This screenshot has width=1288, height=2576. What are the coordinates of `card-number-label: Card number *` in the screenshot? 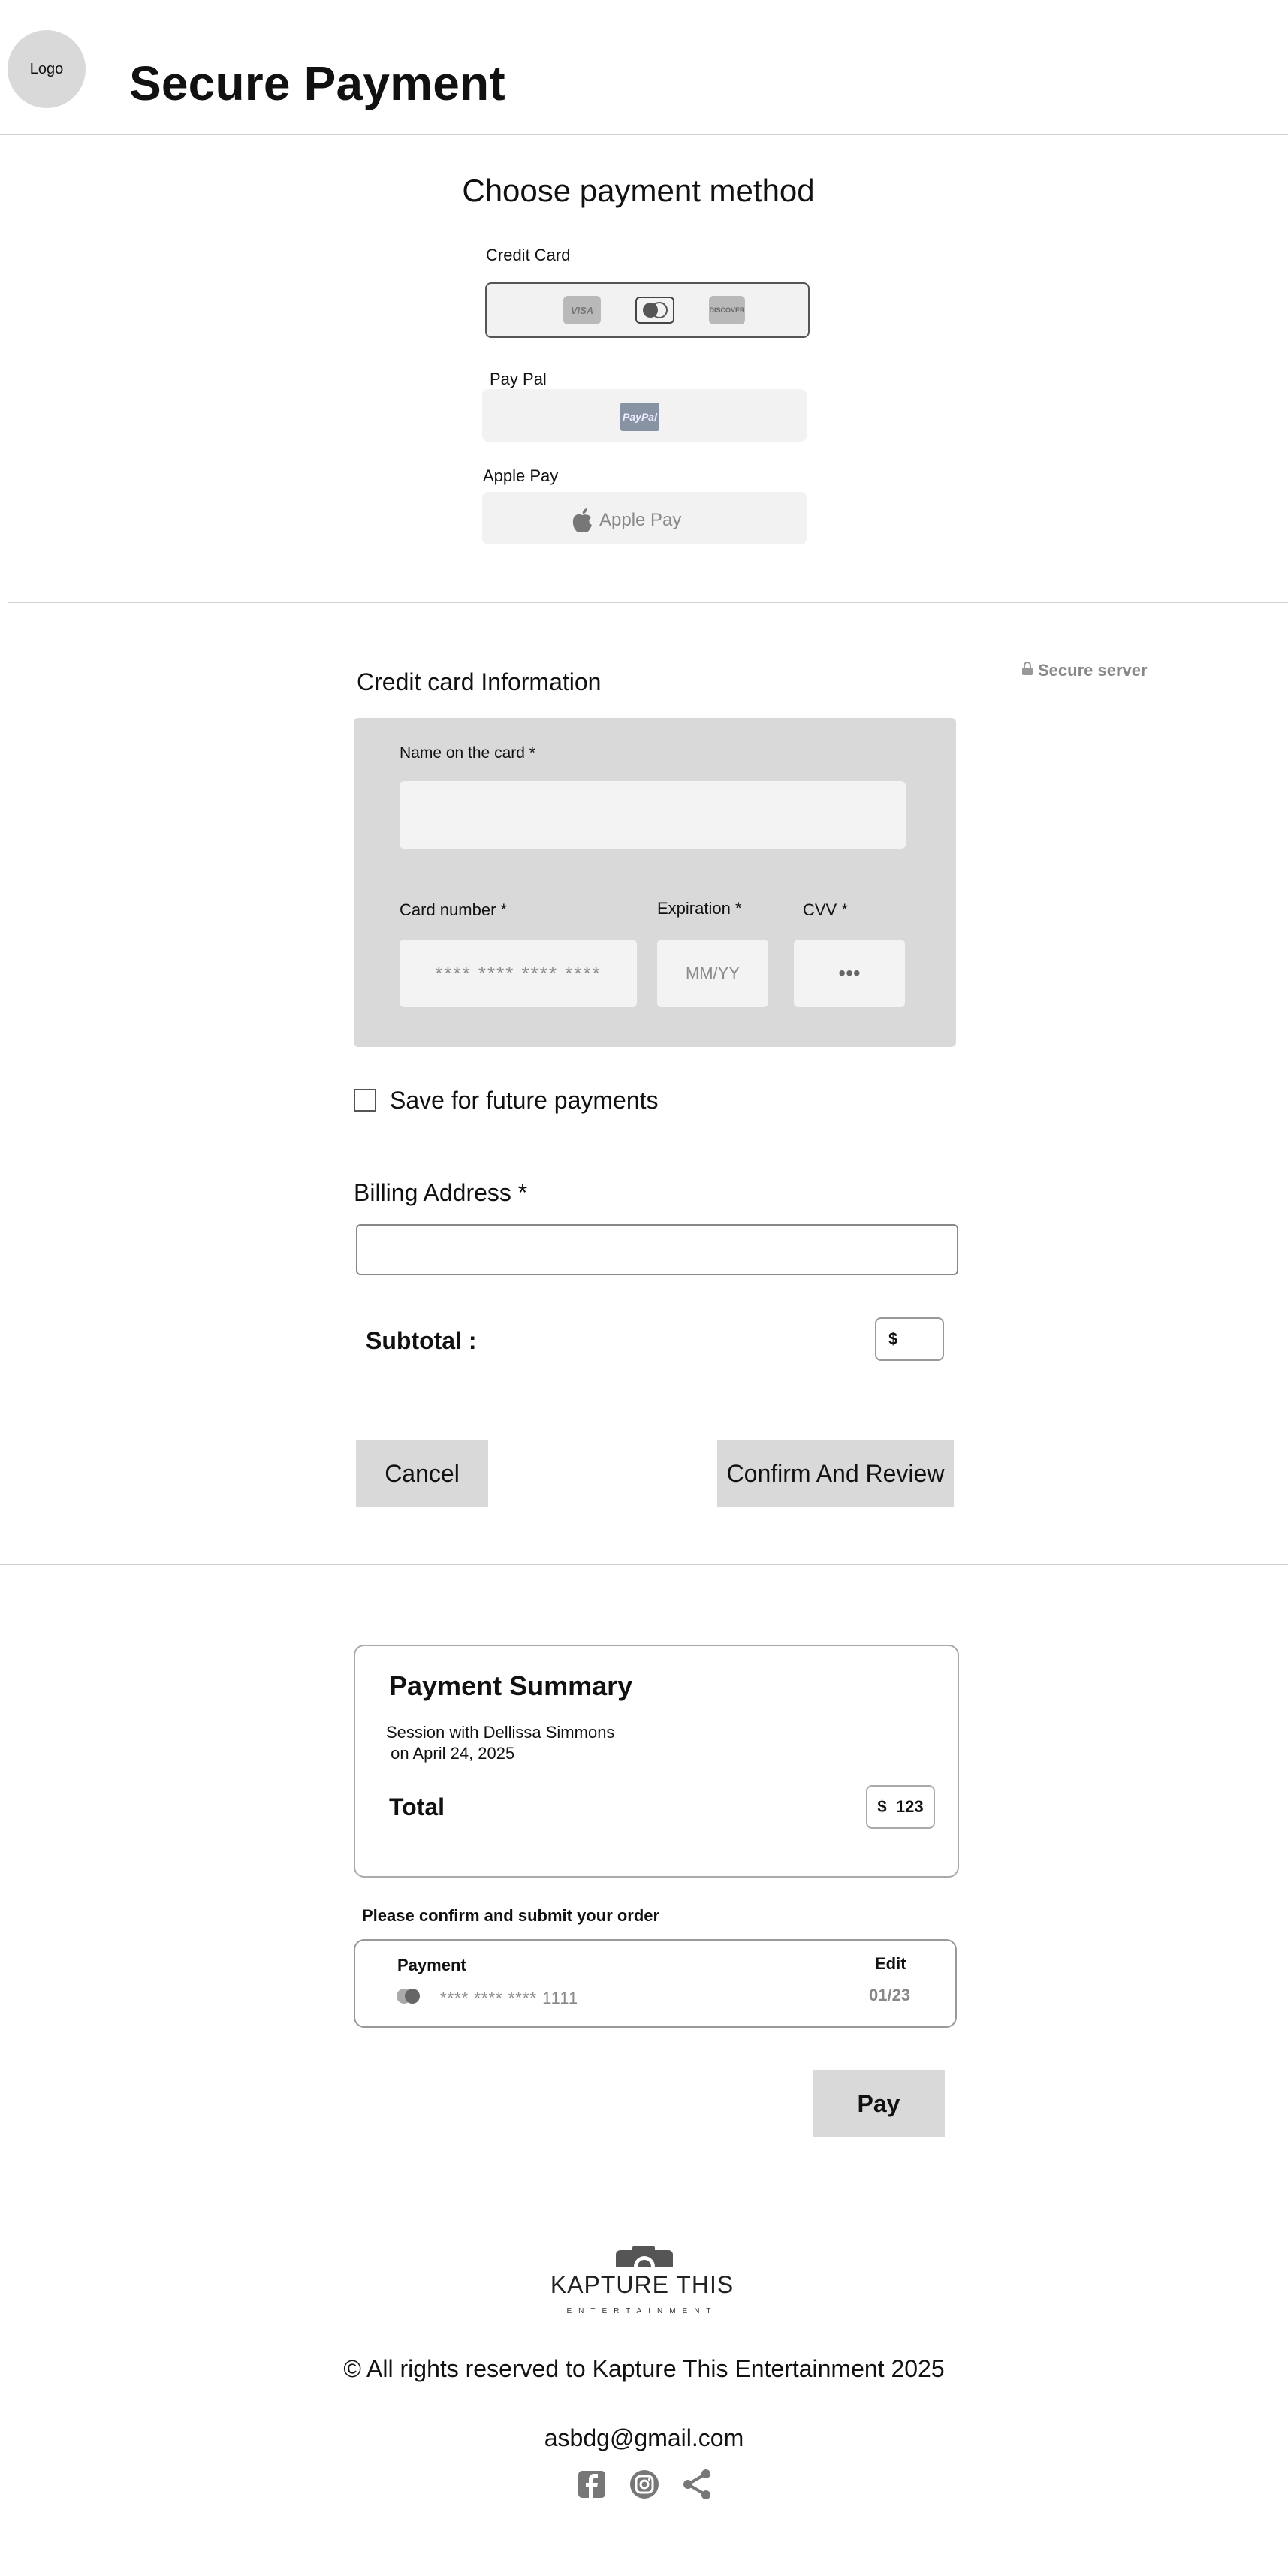 It's located at (454, 910).